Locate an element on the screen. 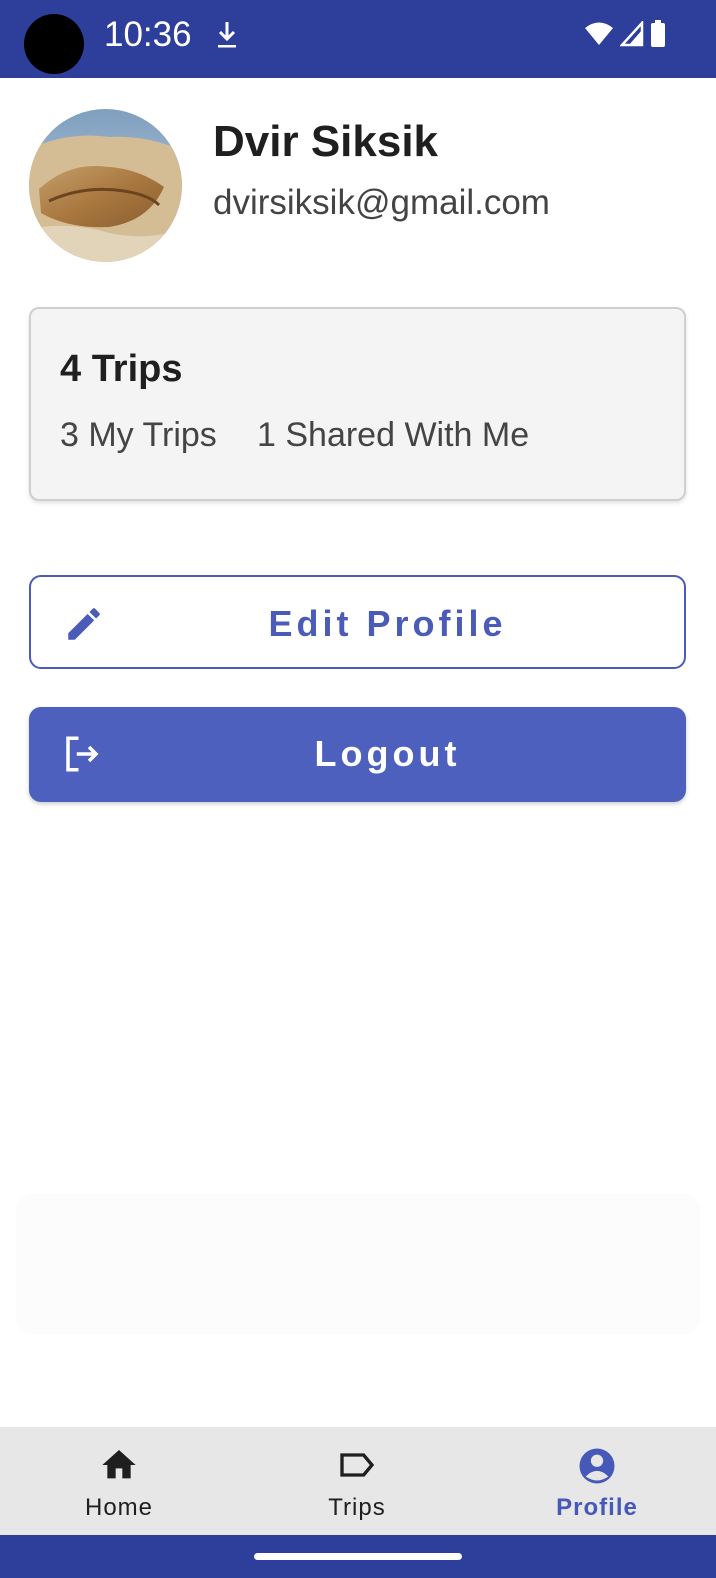 This screenshot has height=1578, width=716. camera-cutout is located at coordinates (54, 44).